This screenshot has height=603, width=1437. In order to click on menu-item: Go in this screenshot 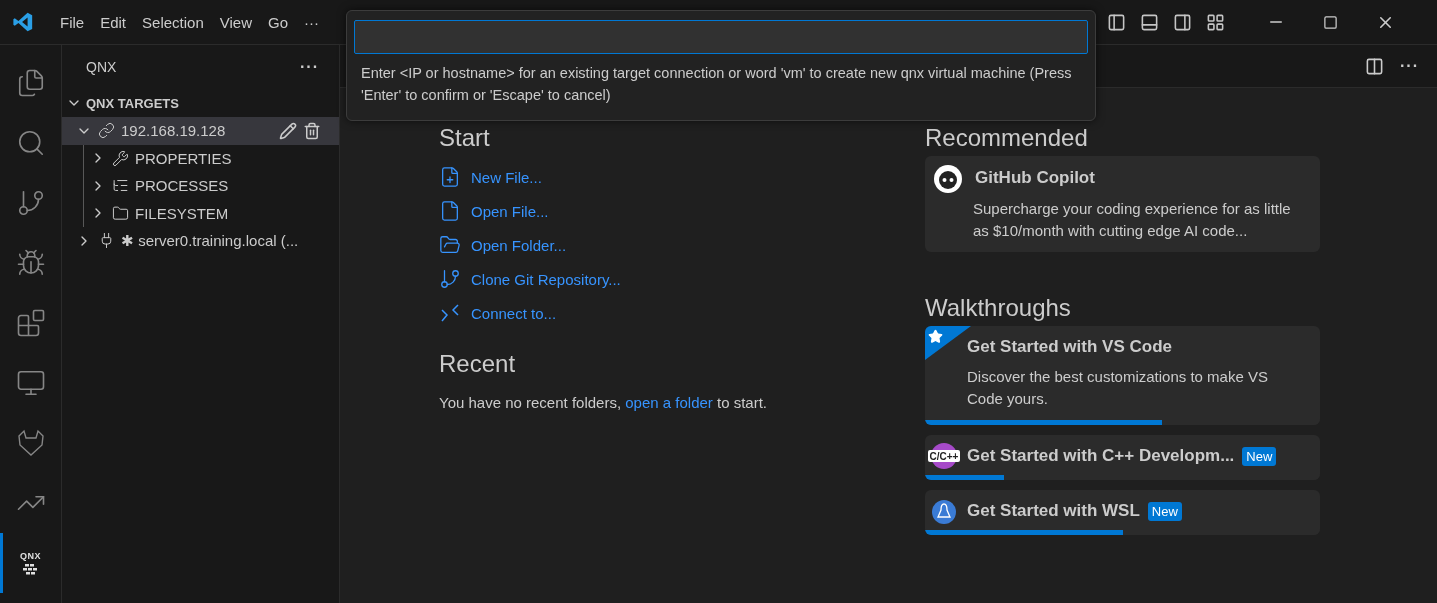, I will do `click(278, 22)`.